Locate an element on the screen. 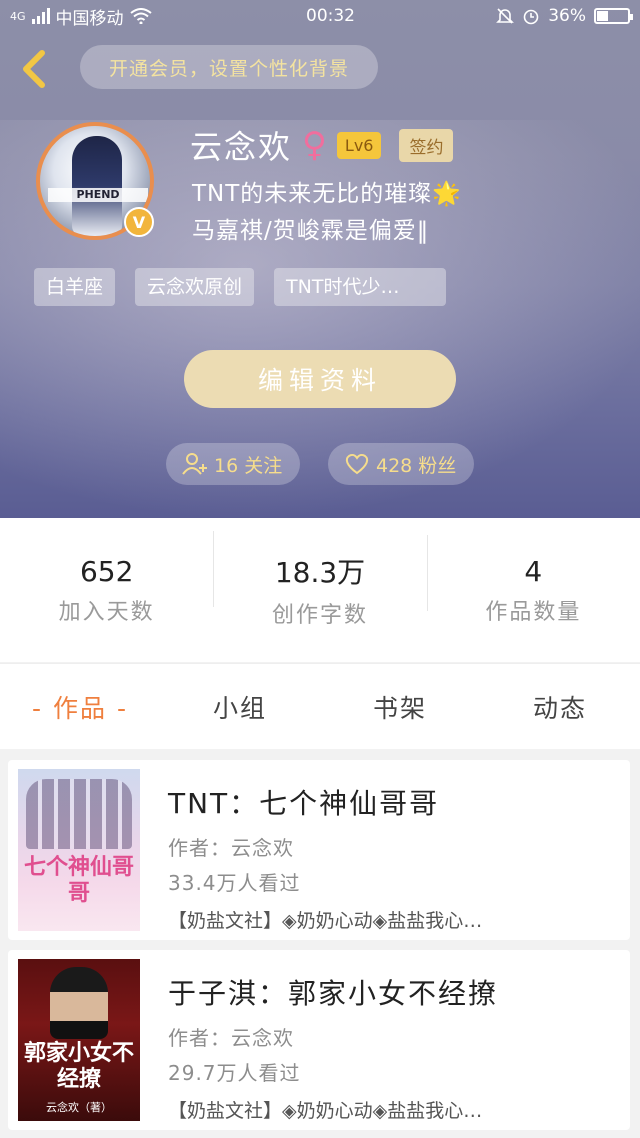  edit-profile-button: 编辑资料 is located at coordinates (320, 379).